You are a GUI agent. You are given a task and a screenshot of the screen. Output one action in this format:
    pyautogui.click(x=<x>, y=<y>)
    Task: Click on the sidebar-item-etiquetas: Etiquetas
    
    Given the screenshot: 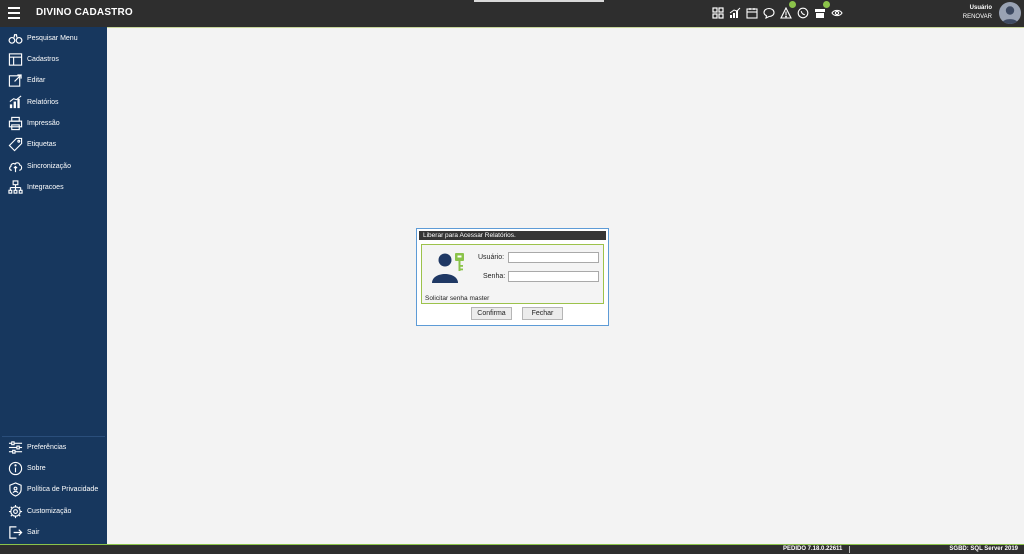 What is the action you would take?
    pyautogui.click(x=53, y=144)
    